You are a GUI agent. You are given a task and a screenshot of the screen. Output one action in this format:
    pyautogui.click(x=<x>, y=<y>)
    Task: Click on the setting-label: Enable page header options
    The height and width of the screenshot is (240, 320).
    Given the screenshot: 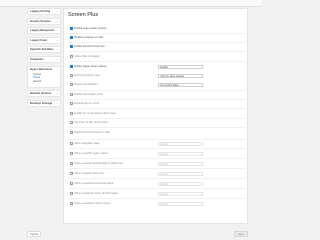 What is the action you would take?
    pyautogui.click(x=90, y=28)
    